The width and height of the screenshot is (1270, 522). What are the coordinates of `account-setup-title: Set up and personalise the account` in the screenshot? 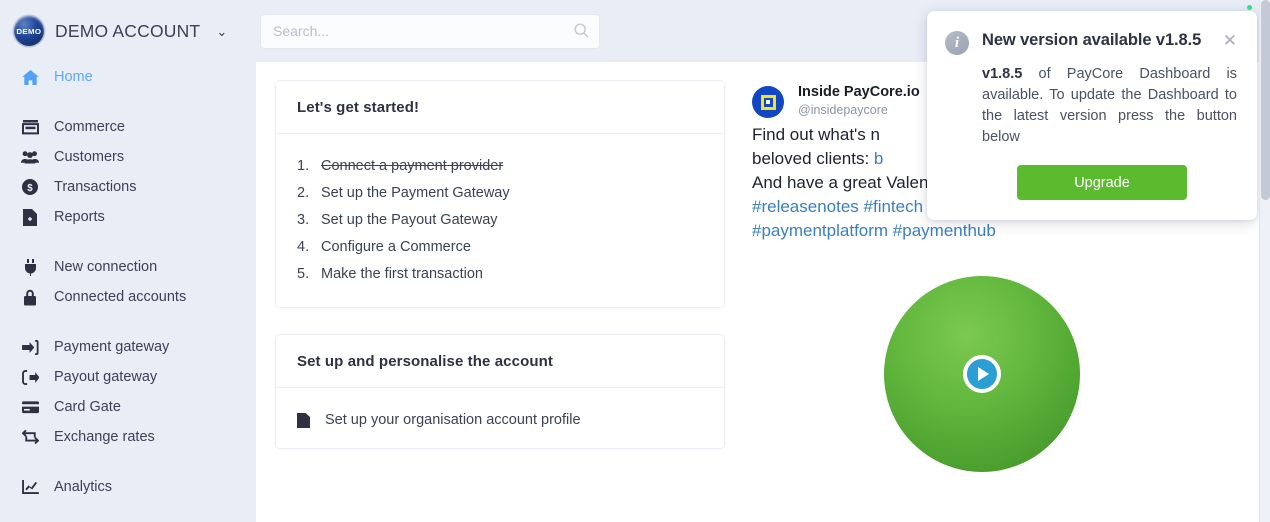 It's located at (500, 361).